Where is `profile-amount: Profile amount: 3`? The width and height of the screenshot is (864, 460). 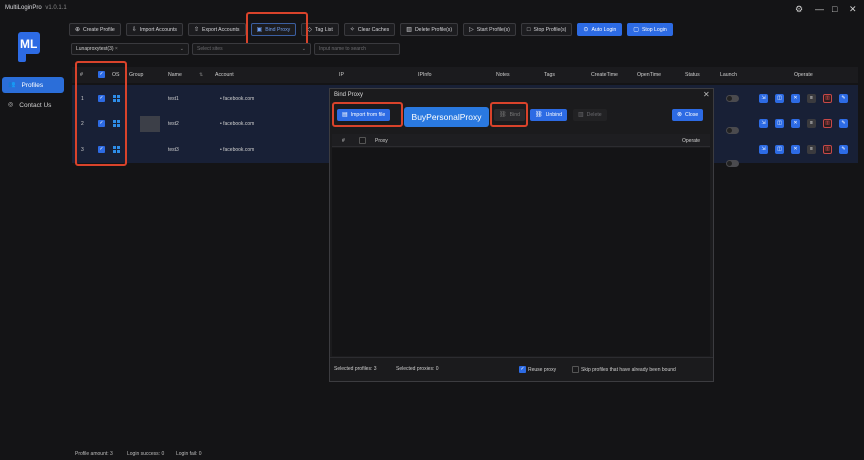 profile-amount: Profile amount: 3 is located at coordinates (94, 454).